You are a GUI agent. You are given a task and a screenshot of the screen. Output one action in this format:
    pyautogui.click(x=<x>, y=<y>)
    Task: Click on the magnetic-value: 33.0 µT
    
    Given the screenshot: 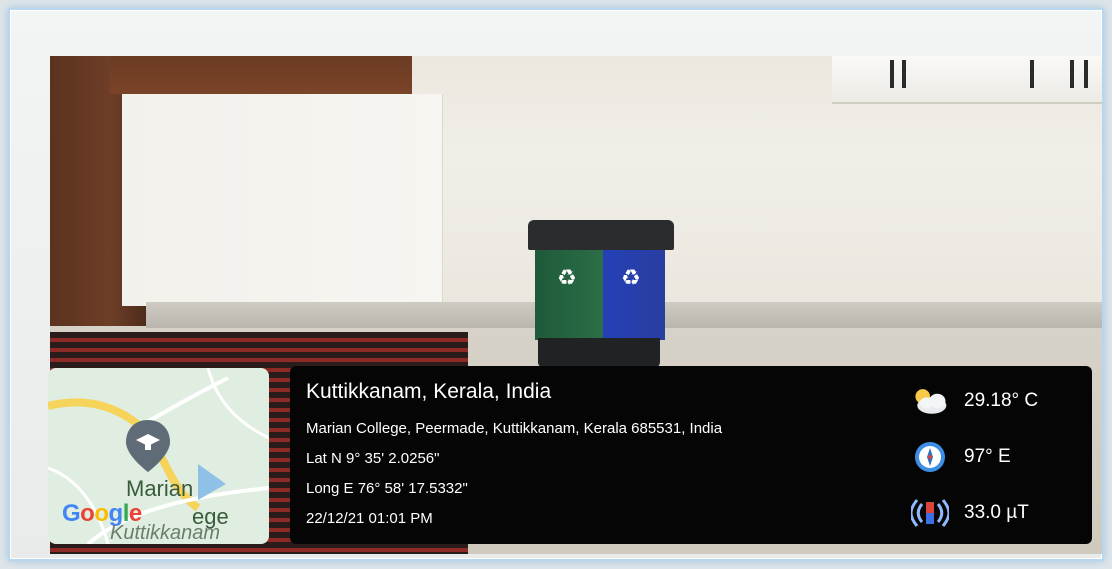 What is the action you would take?
    pyautogui.click(x=996, y=512)
    